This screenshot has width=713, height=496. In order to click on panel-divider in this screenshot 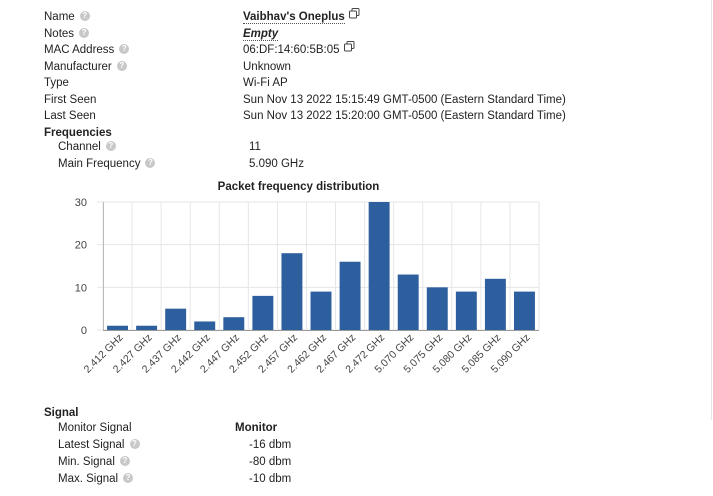, I will do `click(711, 210)`.